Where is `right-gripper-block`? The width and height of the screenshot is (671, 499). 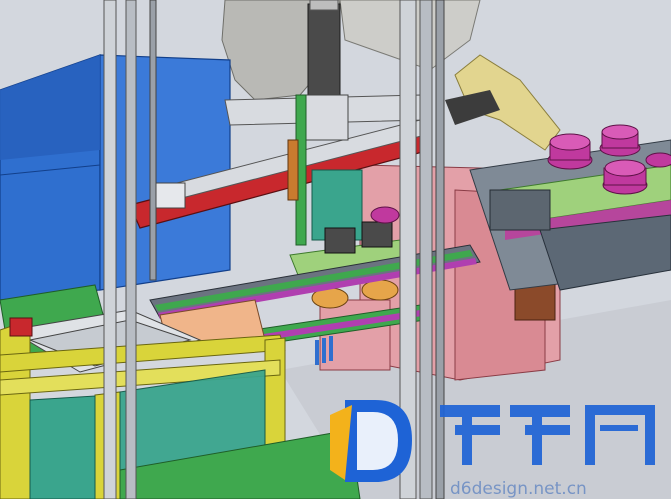 right-gripper-block is located at coordinates (520, 210).